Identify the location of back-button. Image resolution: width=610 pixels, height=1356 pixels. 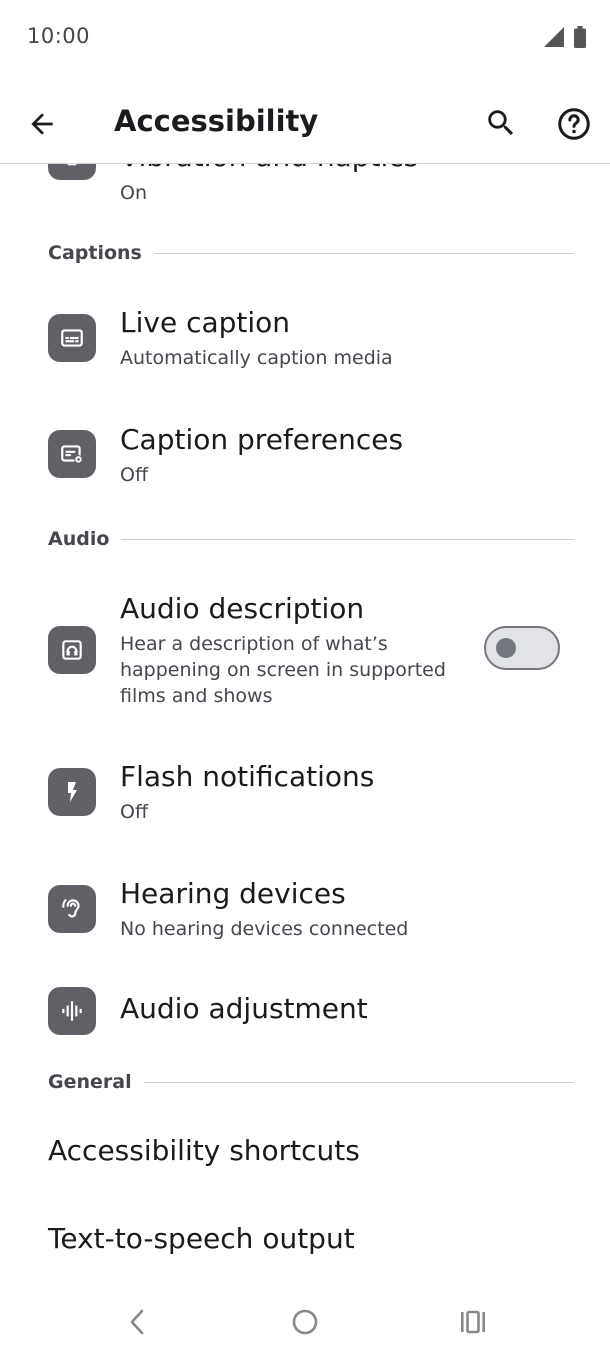
(42, 124).